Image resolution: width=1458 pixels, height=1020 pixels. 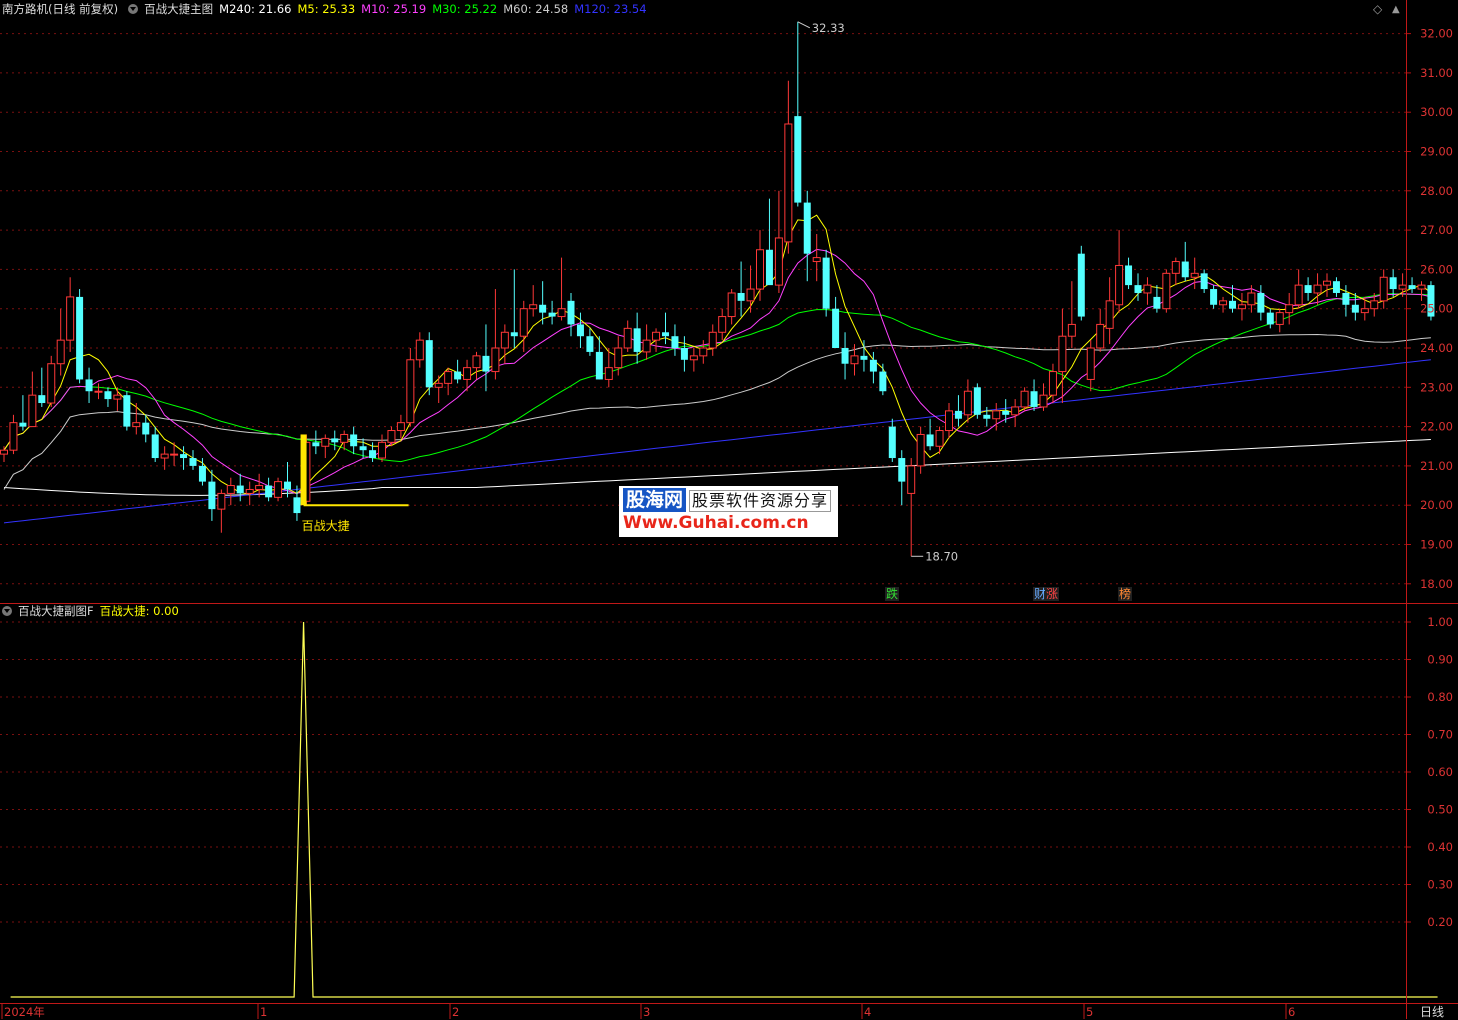 I want to click on x-tick-label: 2024年, so click(x=24, y=1012).